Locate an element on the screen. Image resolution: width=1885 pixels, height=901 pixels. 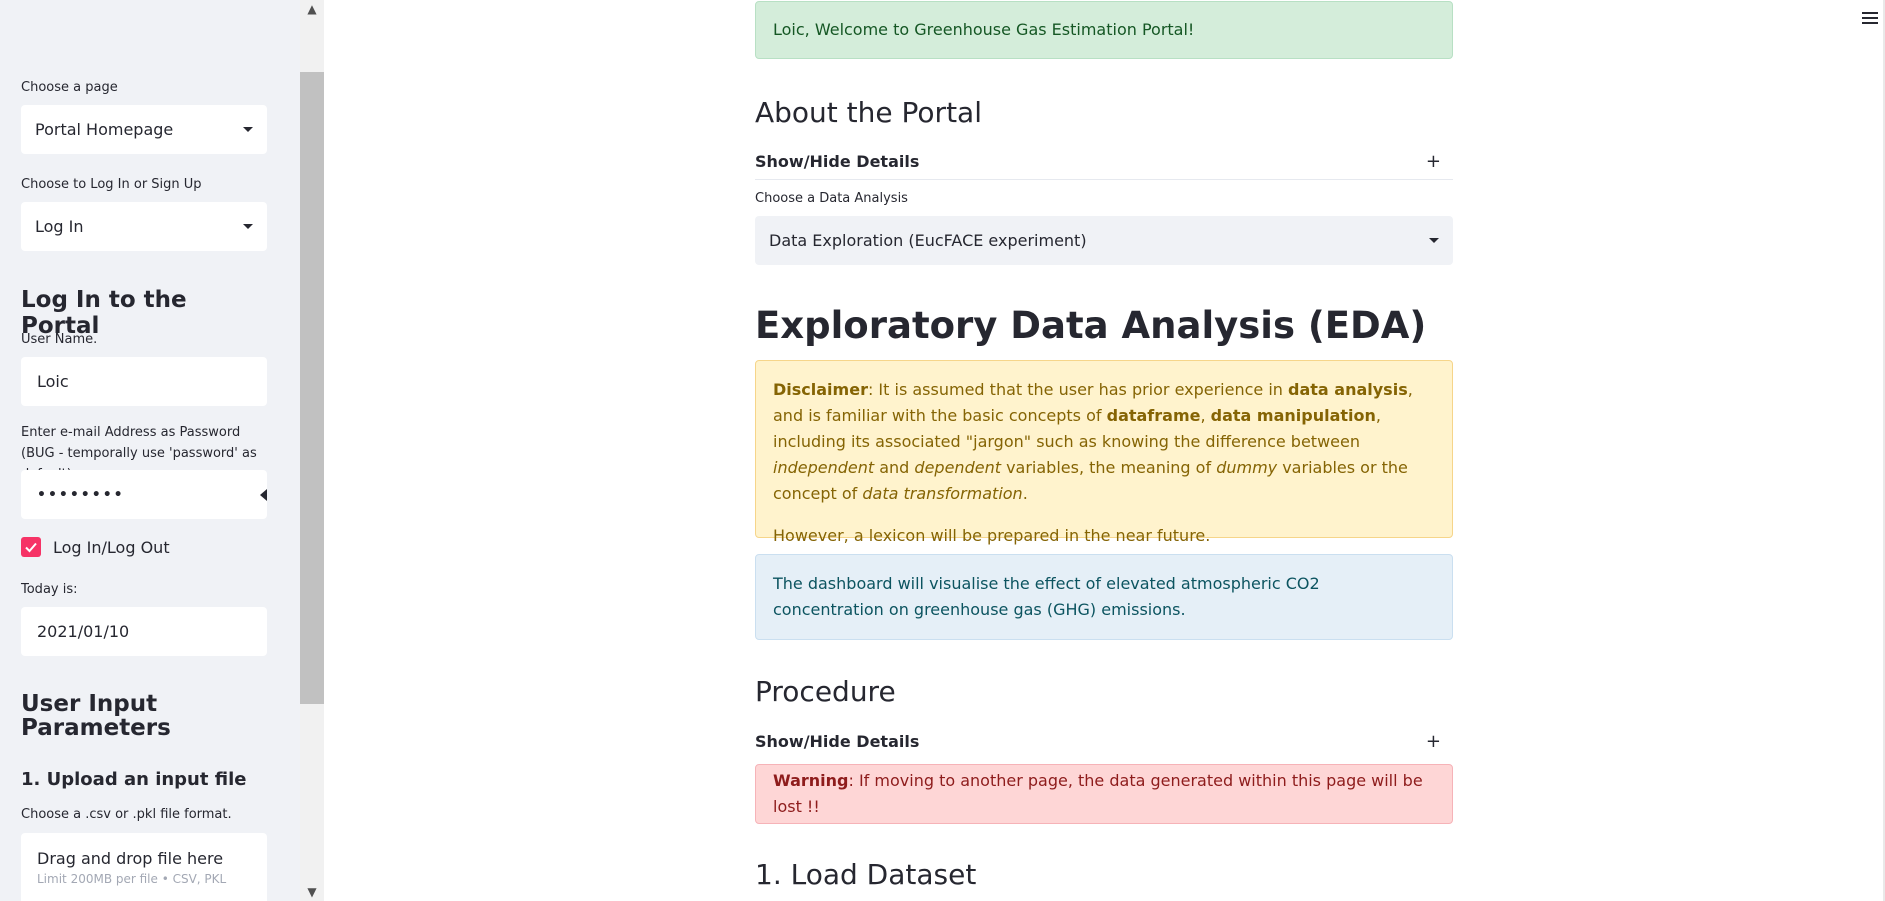
disclaimer-bold: data analysis is located at coordinates (1348, 389).